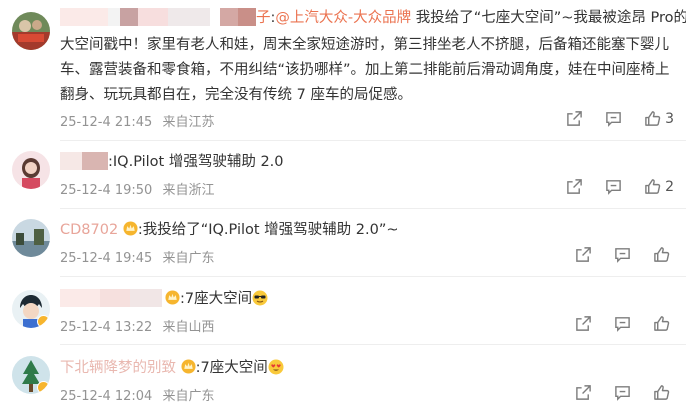 This screenshot has height=413, width=686. I want to click on comment-date: 25-12-4 21:45, so click(106, 122).